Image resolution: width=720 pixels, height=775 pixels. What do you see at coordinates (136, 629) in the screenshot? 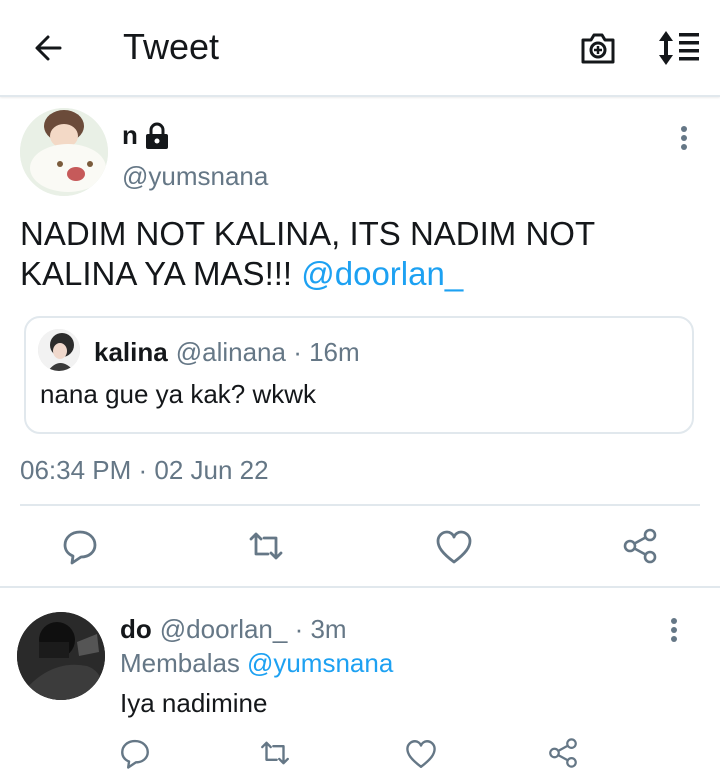
I see `reply-author-name: do` at bounding box center [136, 629].